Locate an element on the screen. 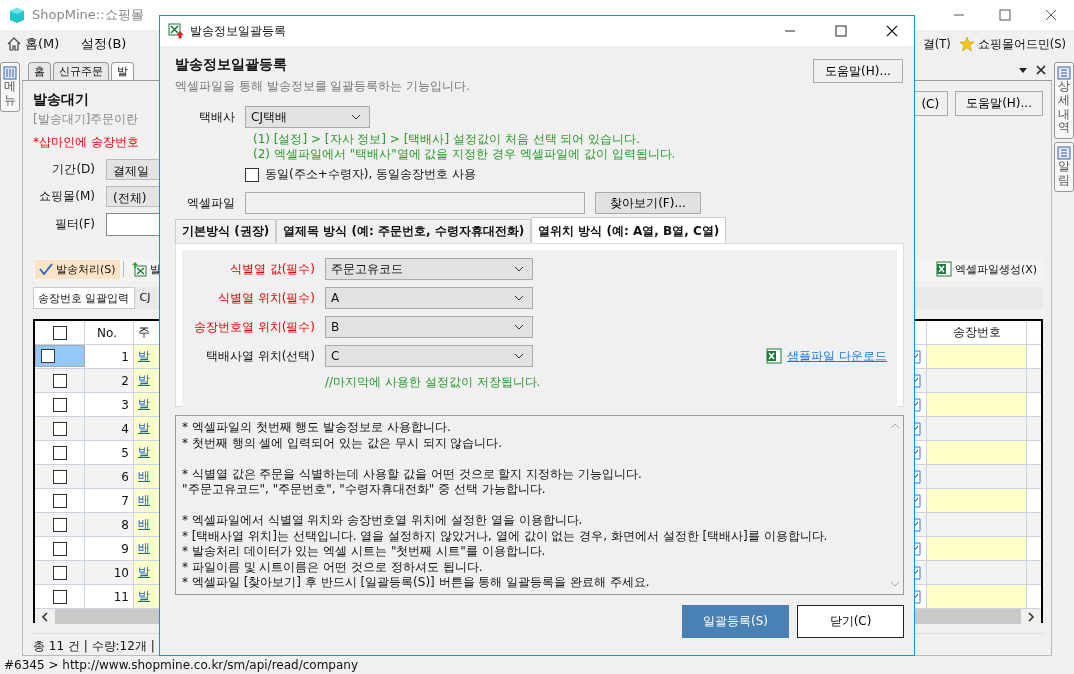  info-line: * 엑셀파일에서 식별열 위치와 송장번호열 위치에 설정한 열을 이용합니다. is located at coordinates (383, 521).